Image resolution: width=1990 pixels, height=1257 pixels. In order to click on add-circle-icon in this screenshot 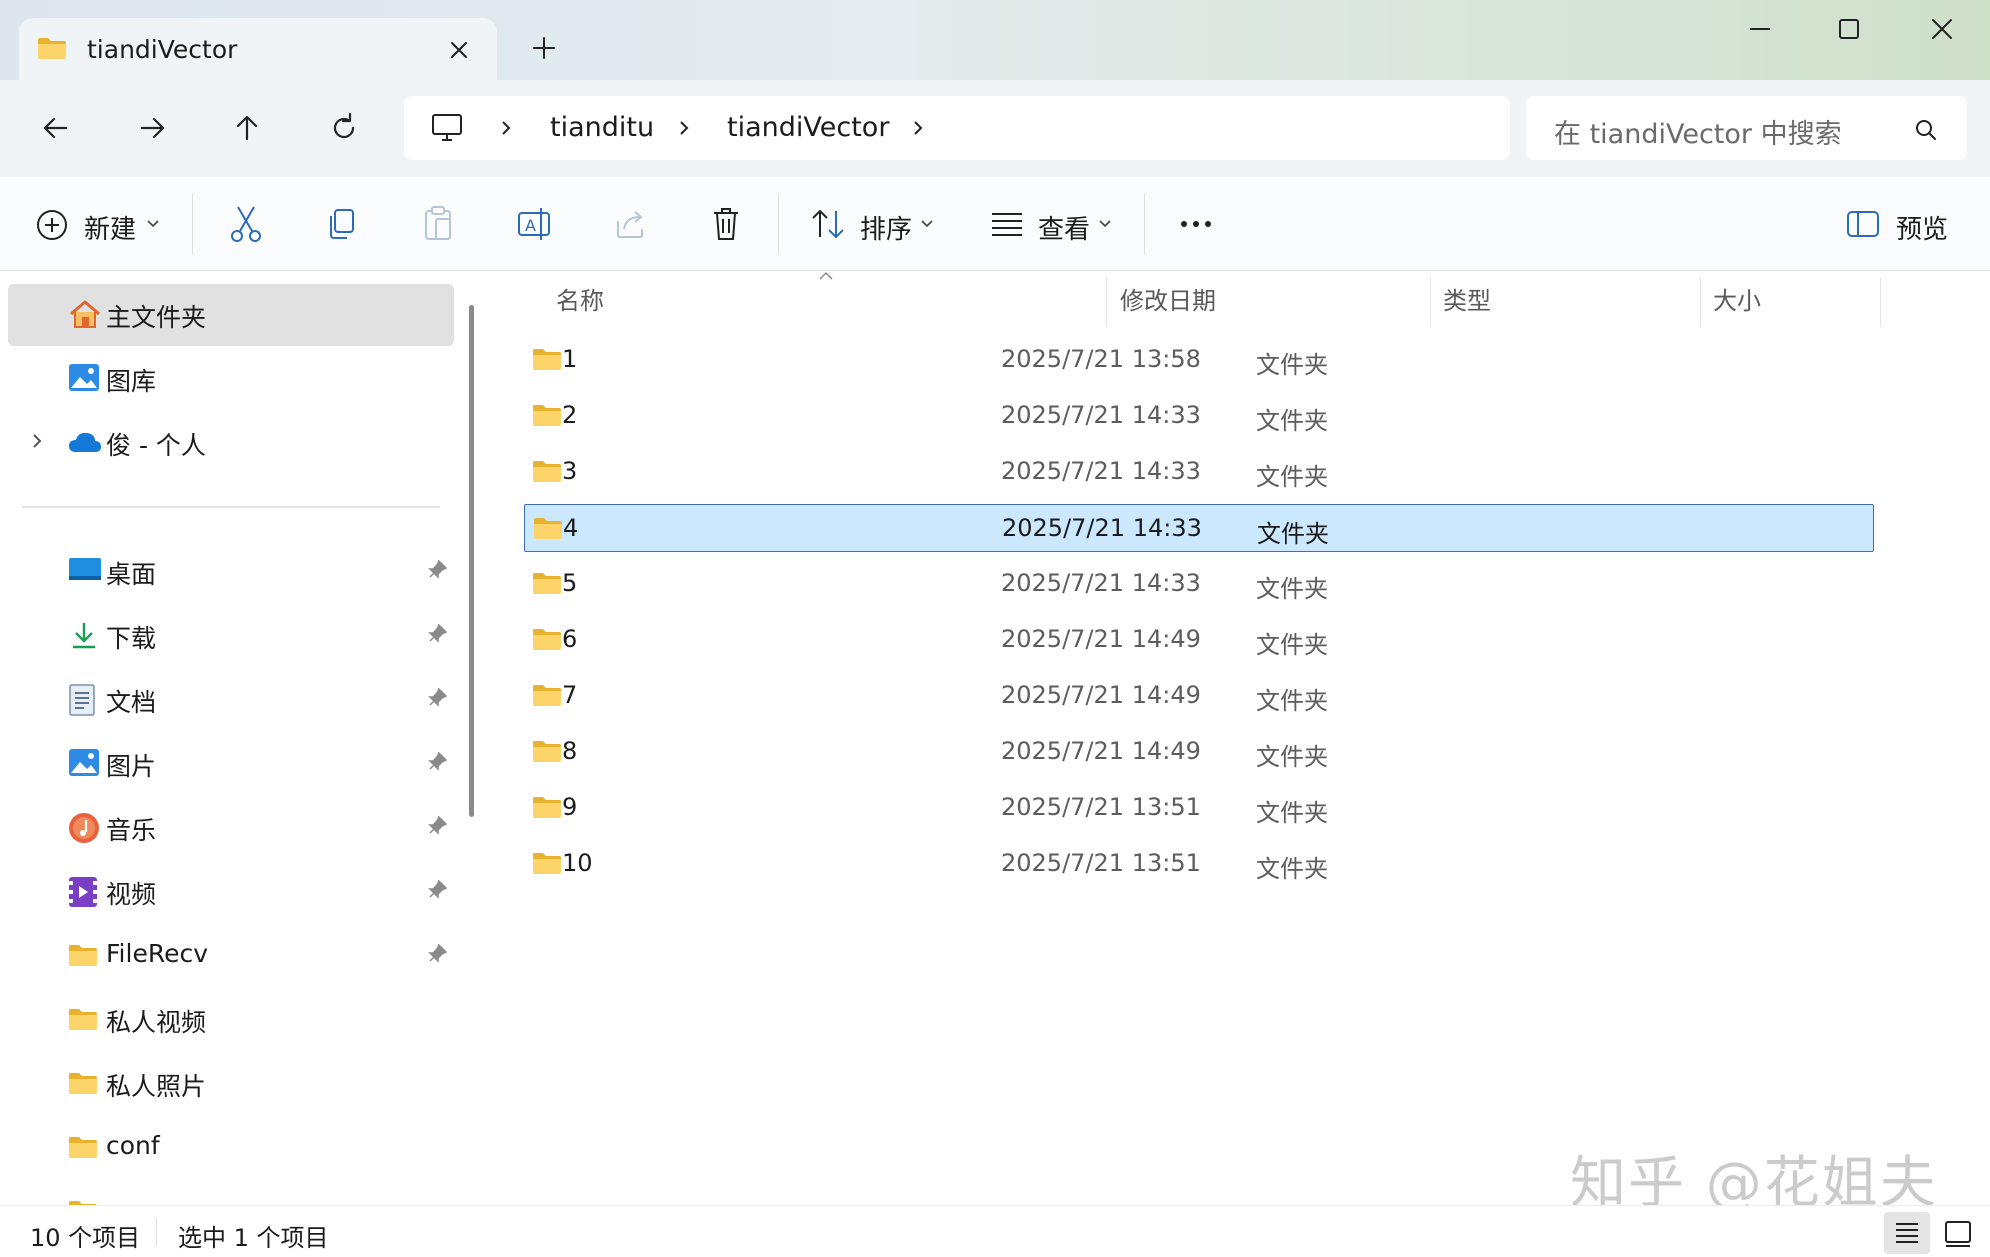, I will do `click(52, 225)`.